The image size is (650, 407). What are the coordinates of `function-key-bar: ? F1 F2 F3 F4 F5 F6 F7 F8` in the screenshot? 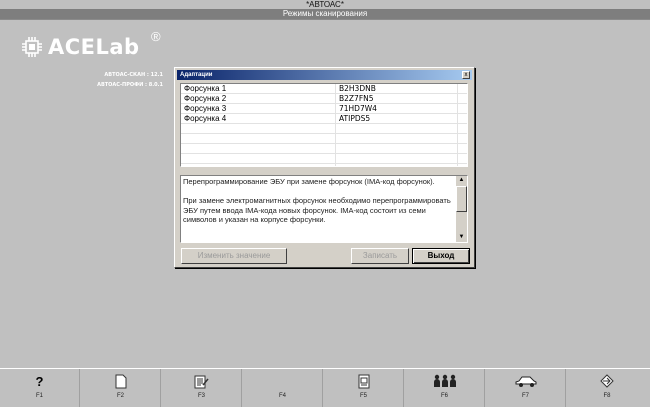 It's located at (325, 387).